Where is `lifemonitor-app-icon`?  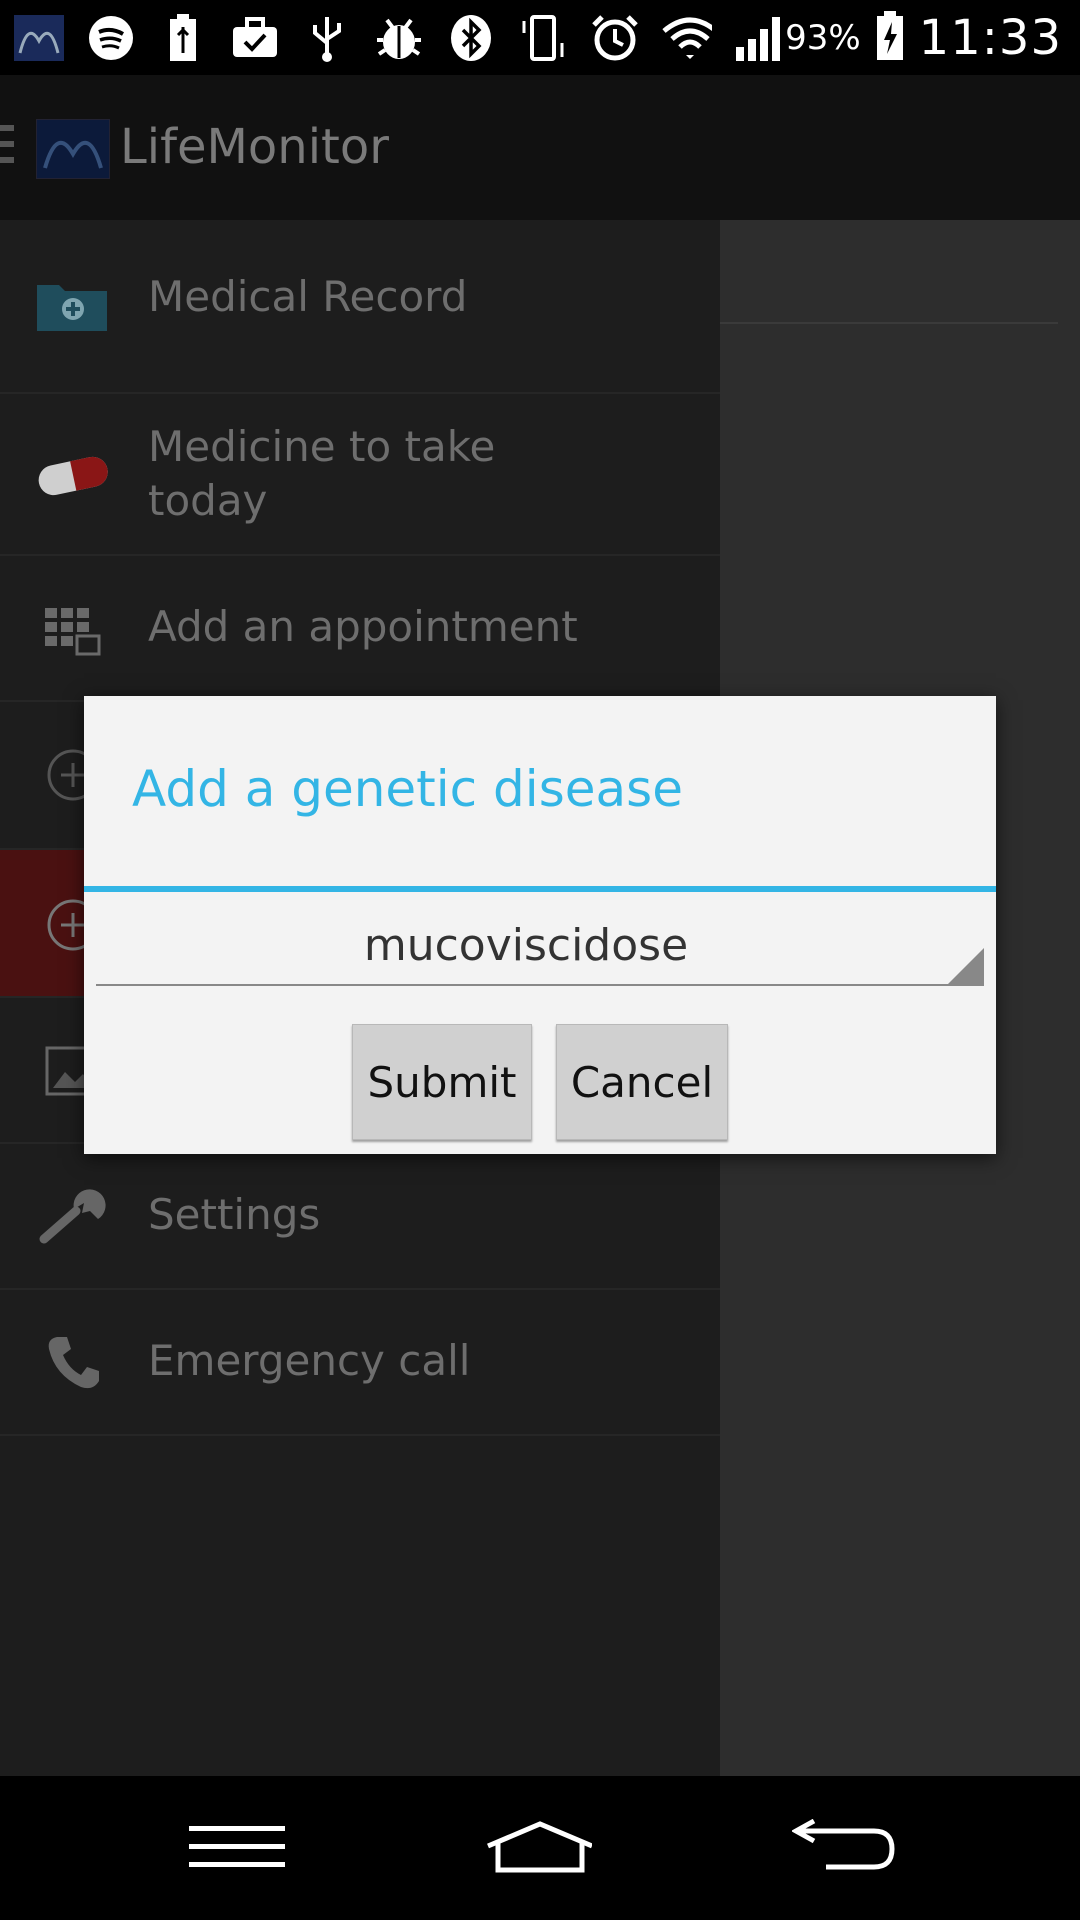
lifemonitor-app-icon is located at coordinates (39, 38).